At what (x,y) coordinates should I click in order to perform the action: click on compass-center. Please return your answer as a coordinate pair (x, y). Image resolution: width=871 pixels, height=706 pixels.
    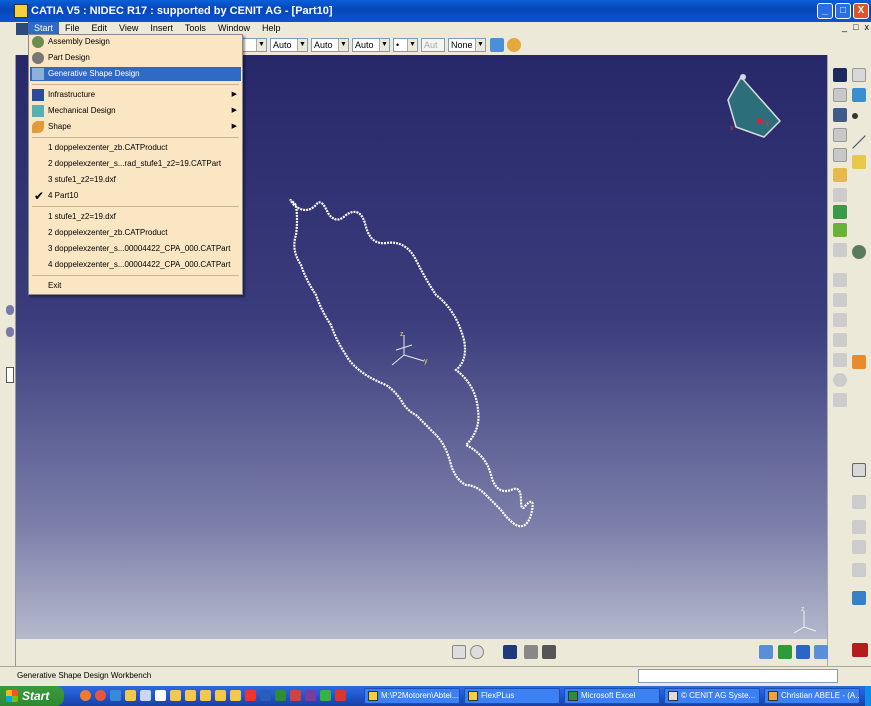
    Looking at the image, I should click on (760, 121).